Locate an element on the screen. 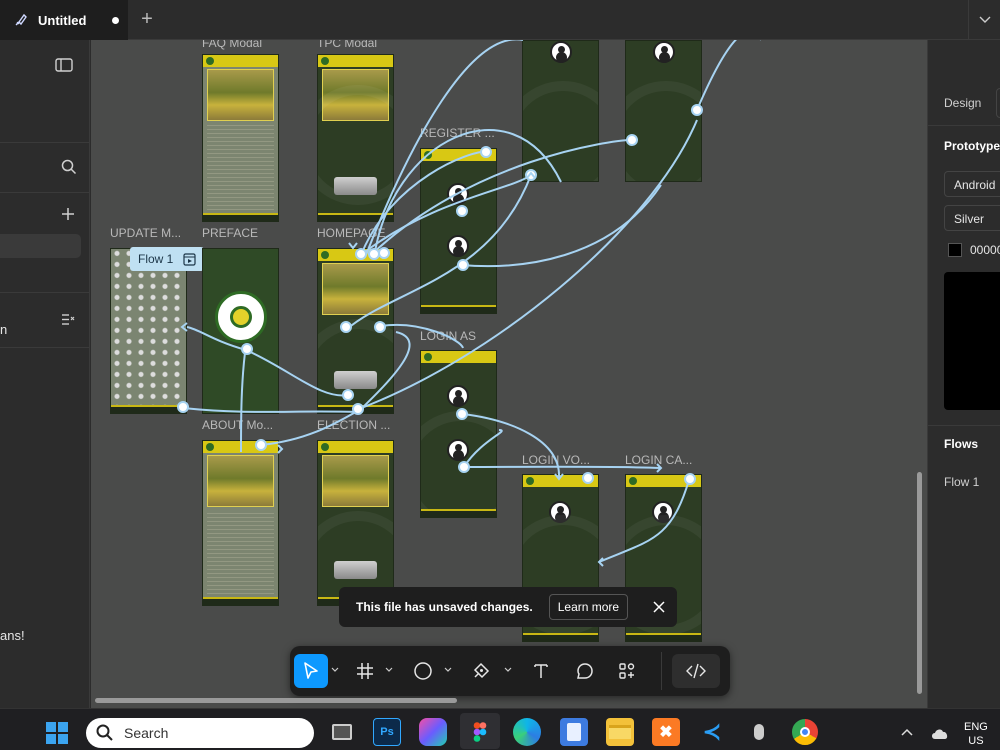  move-tool-button is located at coordinates (311, 671).